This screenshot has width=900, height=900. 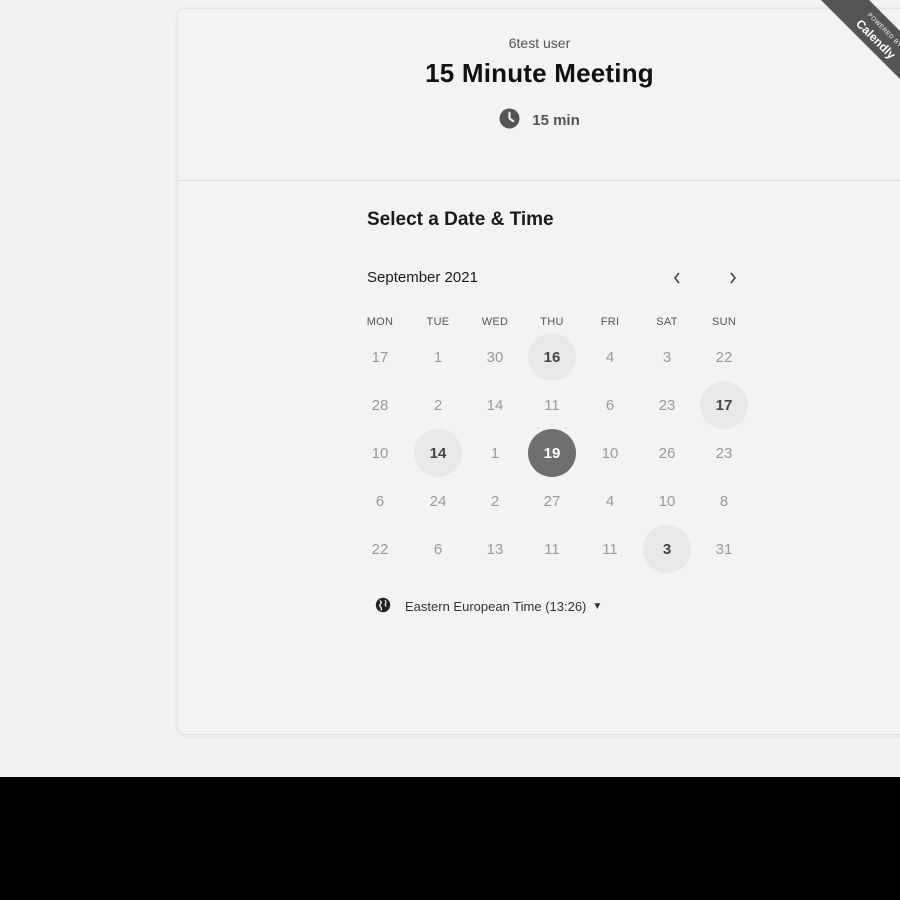 I want to click on event-duration: 15 min, so click(x=539, y=120).